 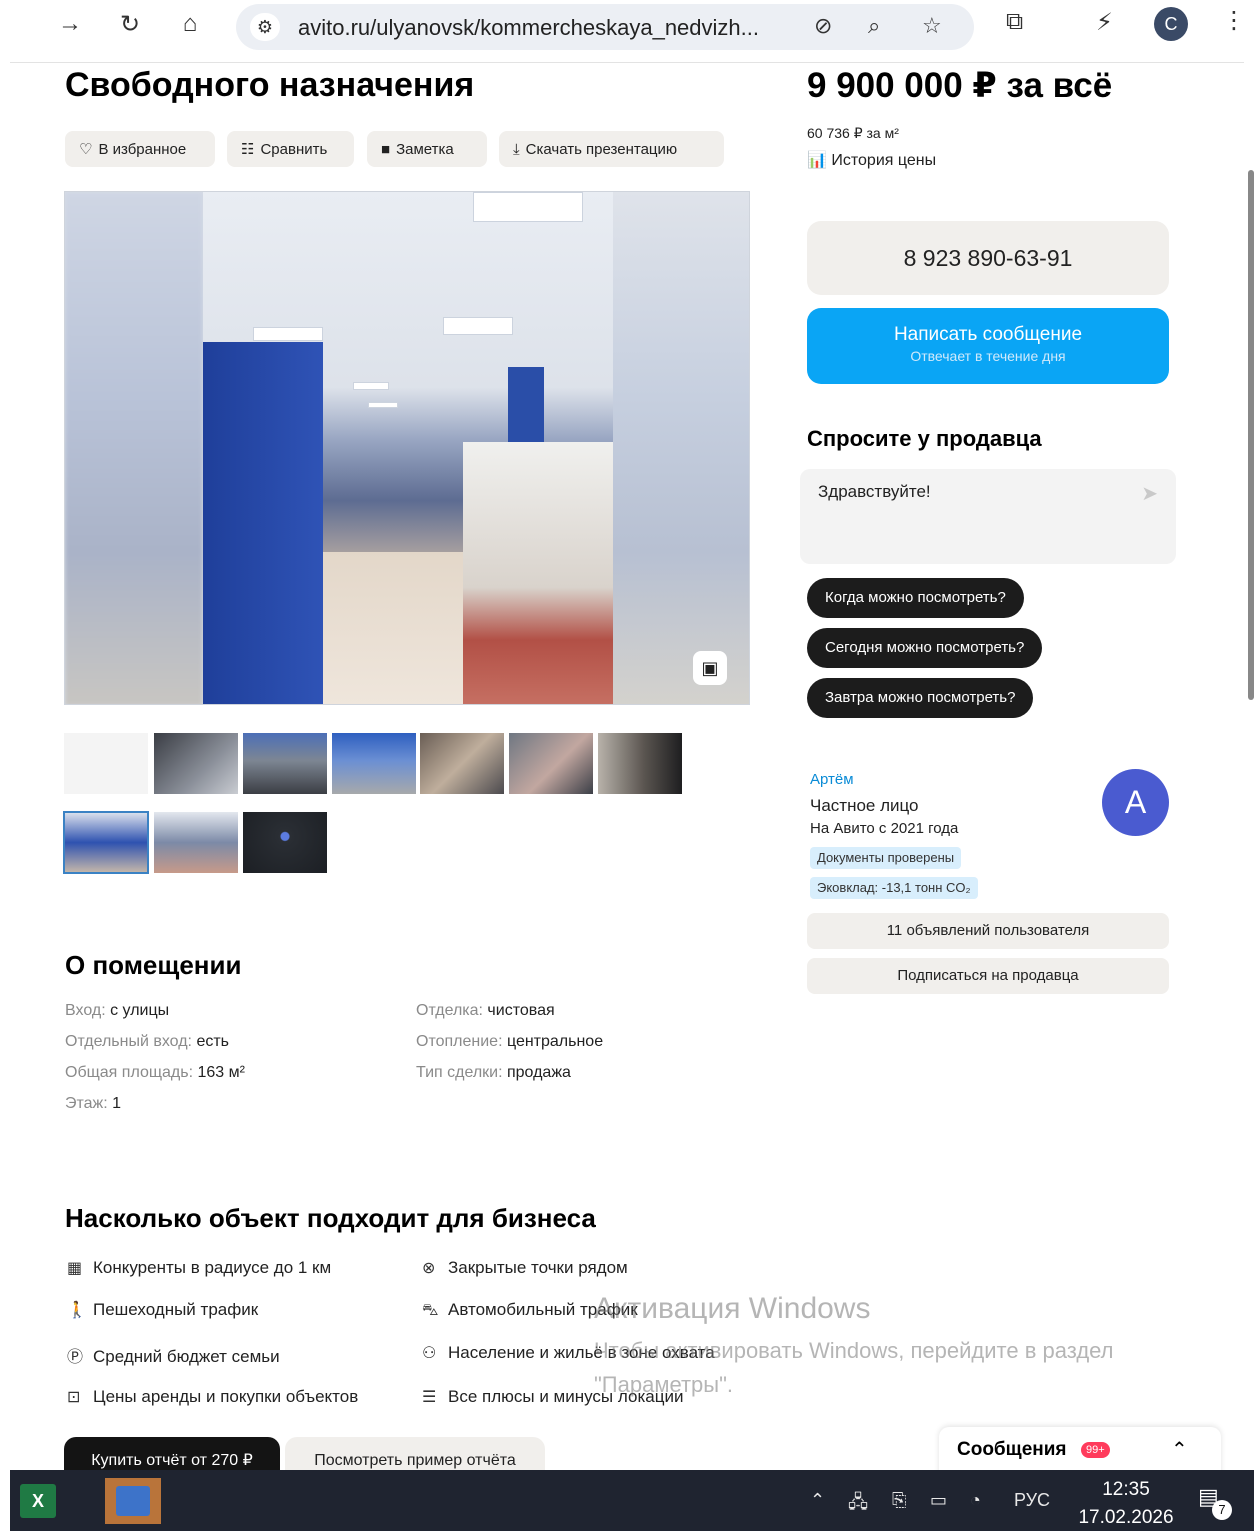 I want to click on network-icon: 🖧, so click(x=858, y=1505).